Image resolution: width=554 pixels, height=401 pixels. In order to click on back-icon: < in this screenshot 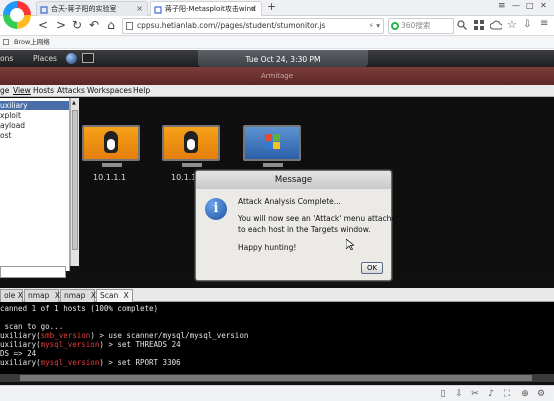, I will do `click(43, 25)`.